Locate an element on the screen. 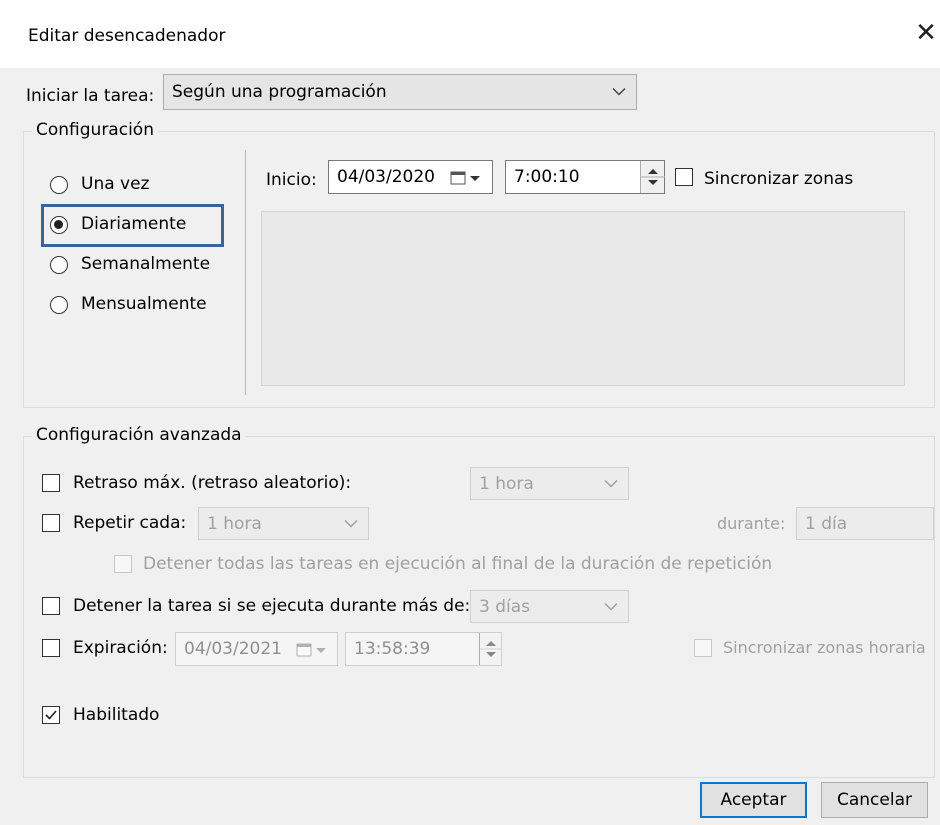 The width and height of the screenshot is (940, 825). close-icon: ✕ is located at coordinates (925, 33).